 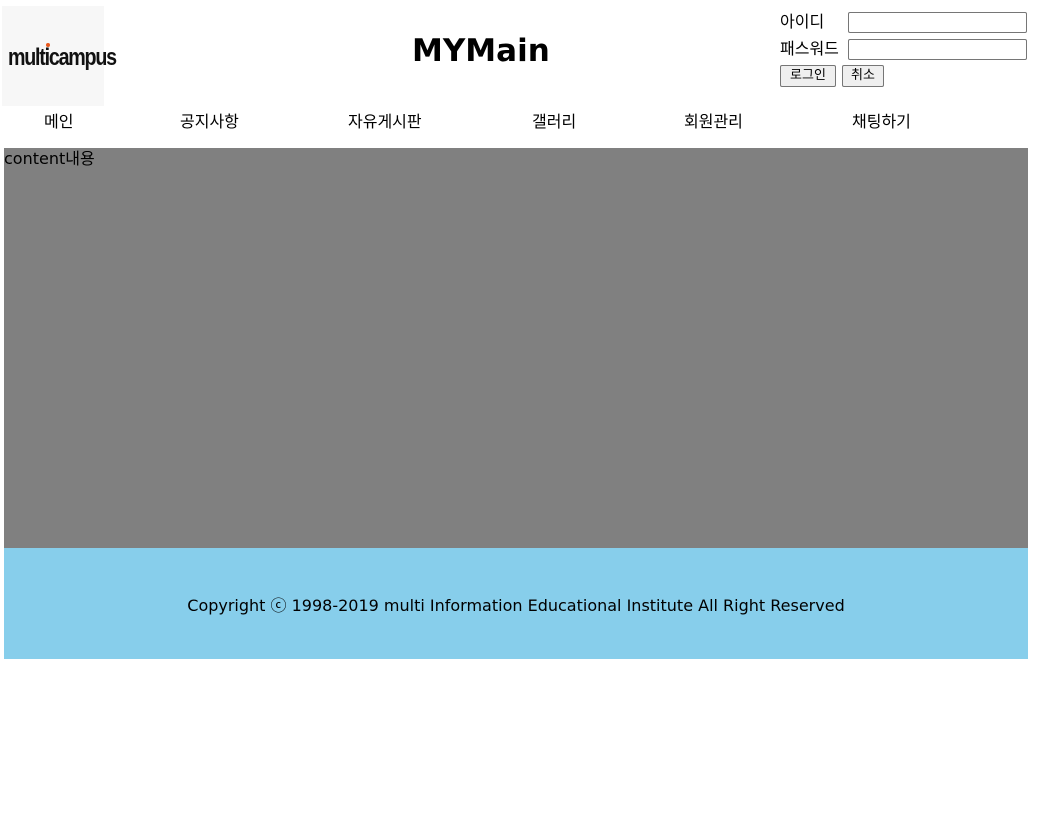 What do you see at coordinates (863, 76) in the screenshot?
I see `cancel-button: 취소` at bounding box center [863, 76].